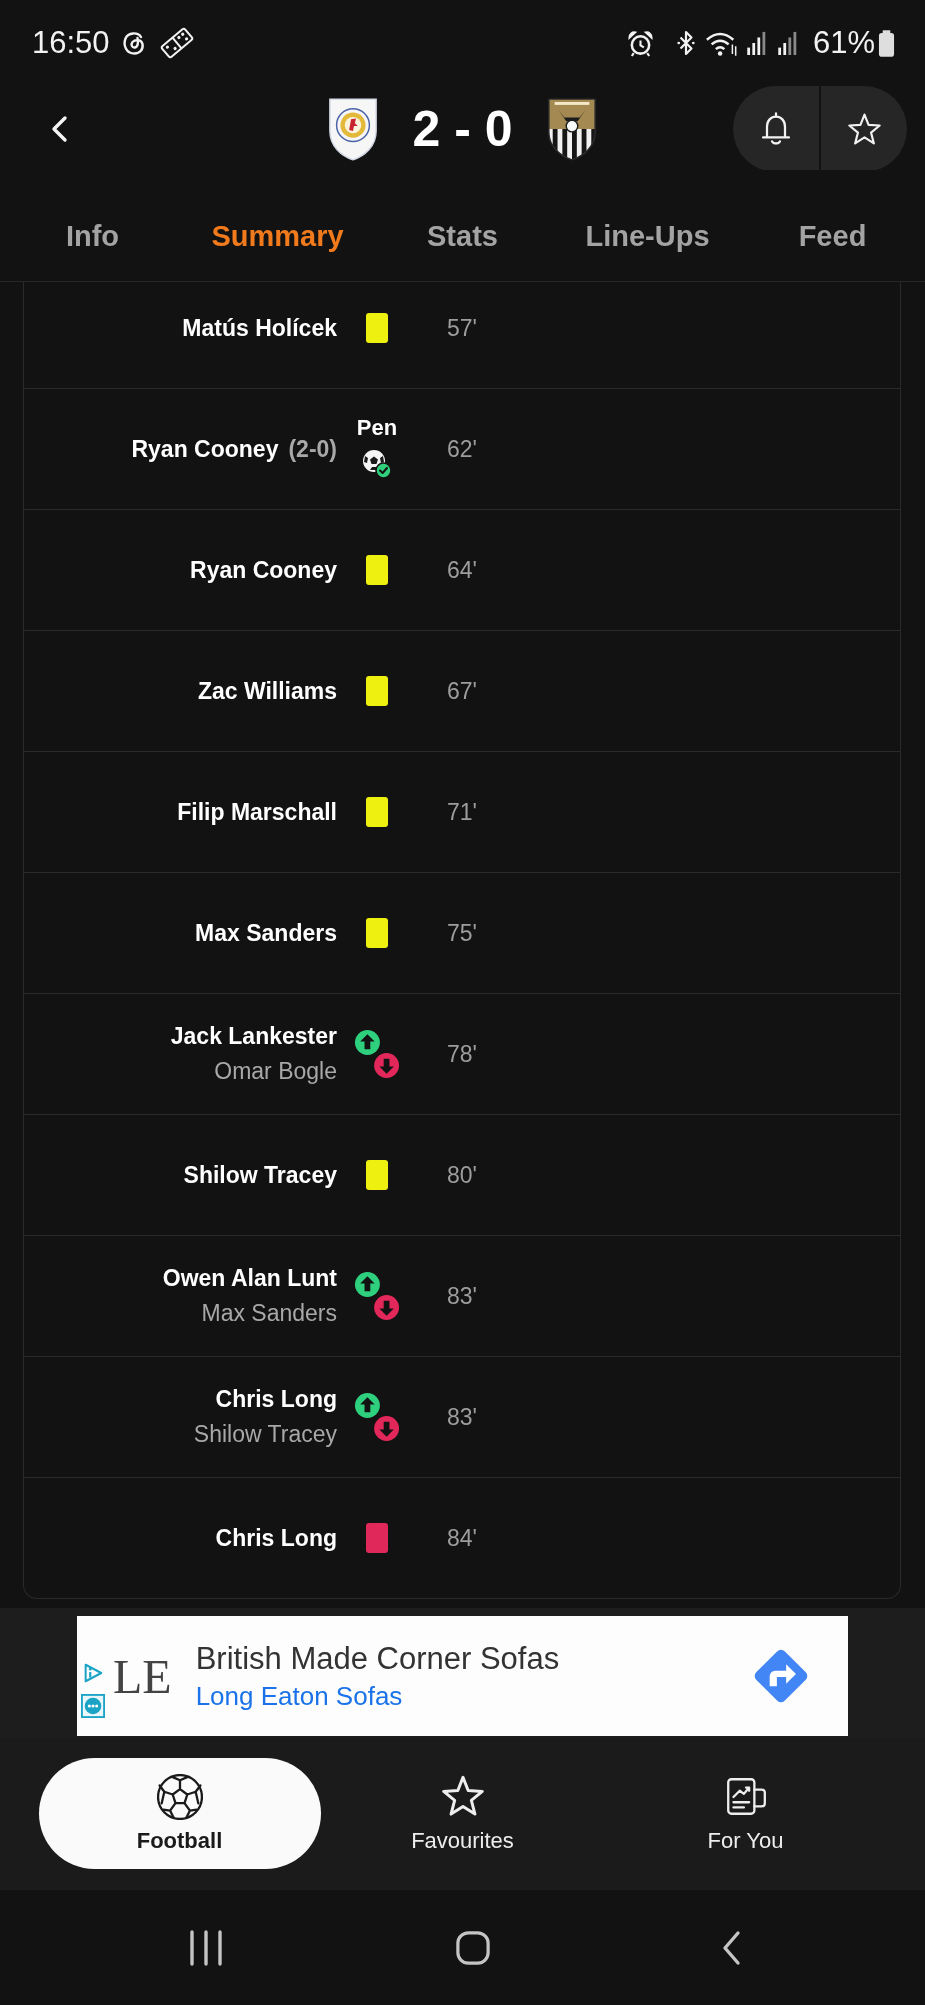 The image size is (925, 2005). What do you see at coordinates (462, 812) in the screenshot?
I see `event-minute: 71'` at bounding box center [462, 812].